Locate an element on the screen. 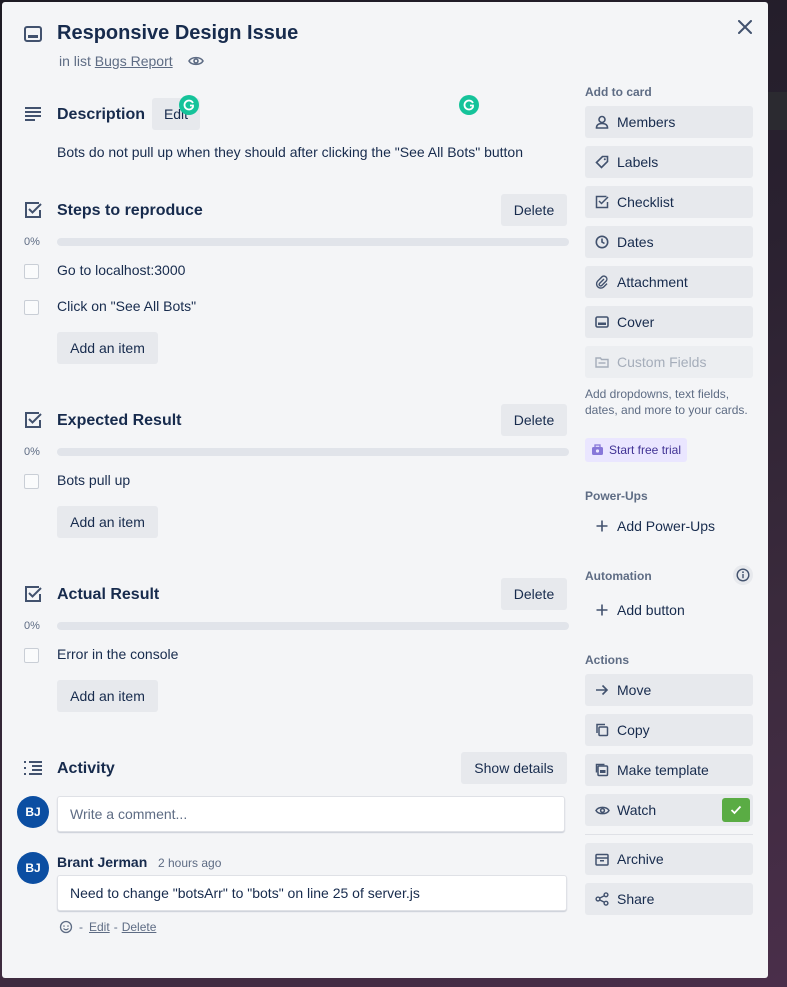  custom-fields-label: Custom Fields is located at coordinates (662, 362).